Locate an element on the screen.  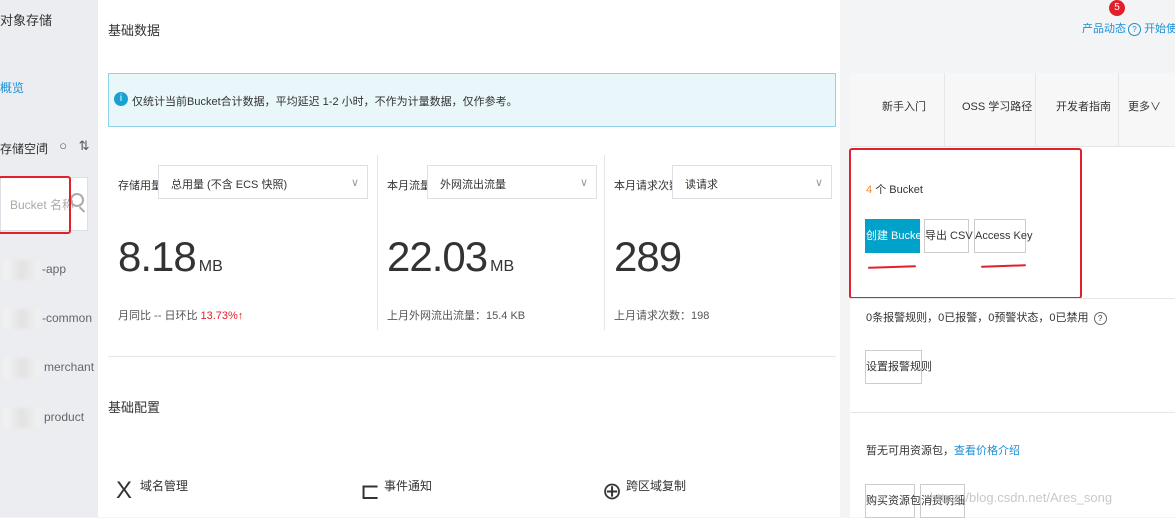
request-type-select: 读请求 ∨ is located at coordinates (752, 182).